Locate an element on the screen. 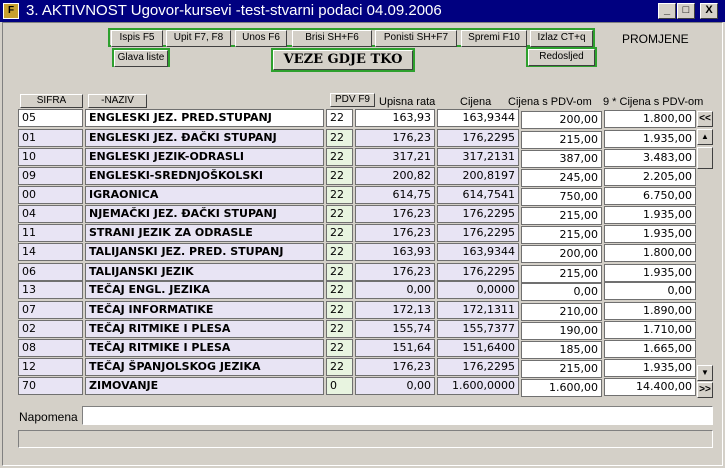  cell-rata: 614,75 is located at coordinates (395, 195).